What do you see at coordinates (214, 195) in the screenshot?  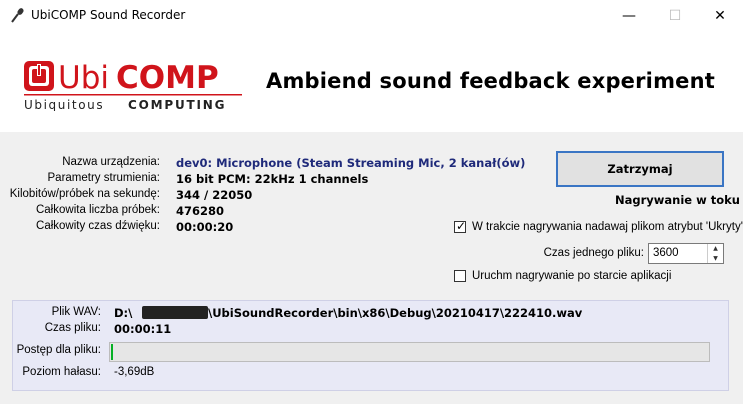 I see `kbps-value: 344 / 22050` at bounding box center [214, 195].